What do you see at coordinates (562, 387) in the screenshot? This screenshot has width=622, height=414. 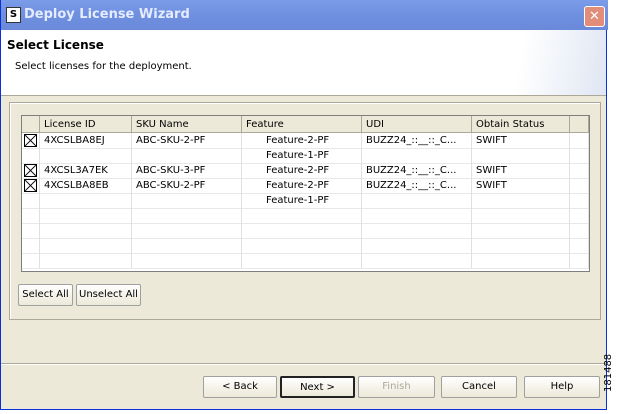 I see `help-button: Help` at bounding box center [562, 387].